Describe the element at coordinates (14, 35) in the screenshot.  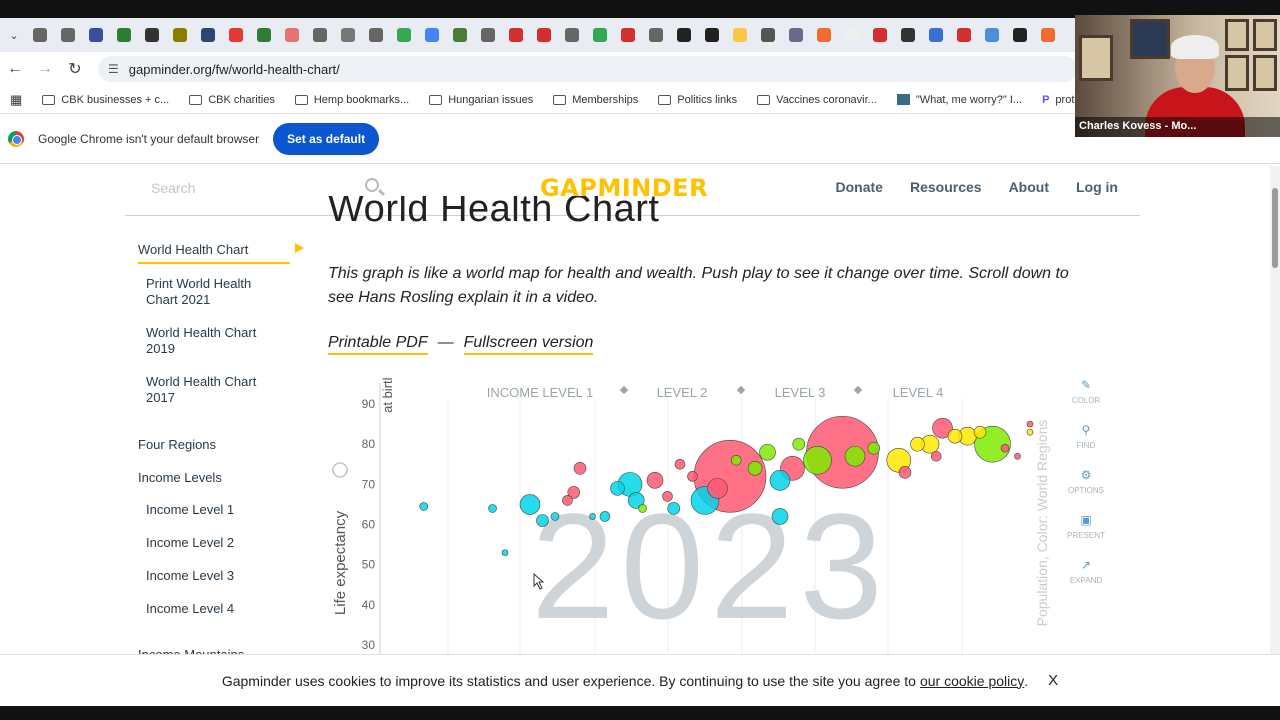
I see `tab-search-chevron-icon: ⌄` at that location.